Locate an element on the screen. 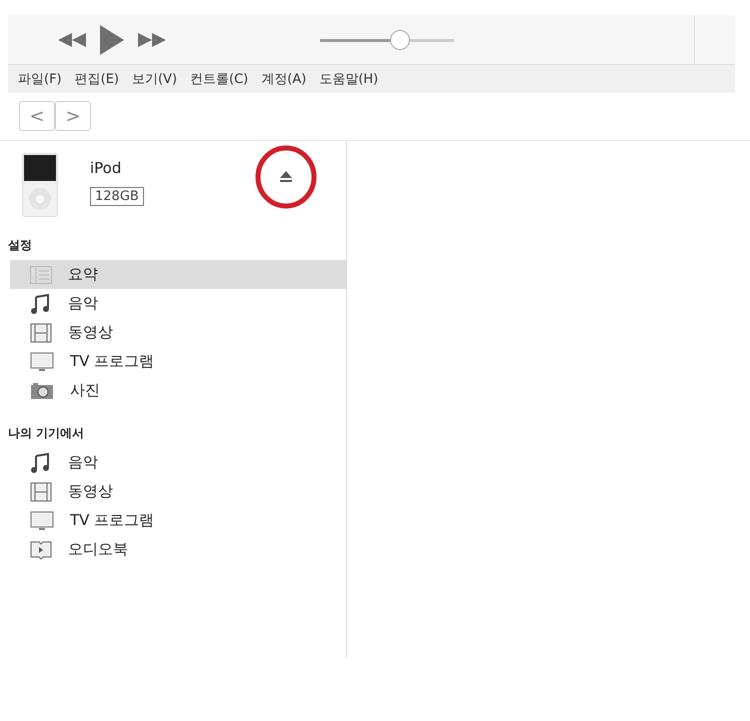 Image resolution: width=750 pixels, height=721 pixels. camera-icon is located at coordinates (42, 391).